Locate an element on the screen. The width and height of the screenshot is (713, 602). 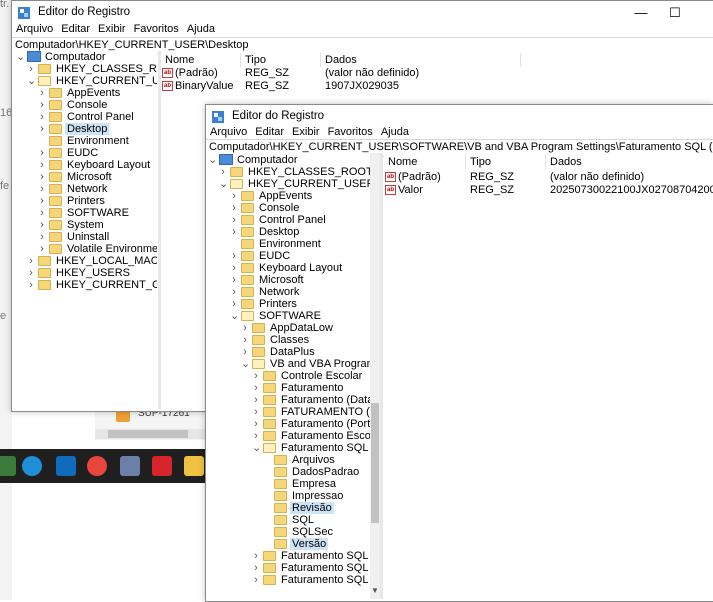
tree-node-software: ⌄ SOFTWARE is located at coordinates (288, 316).